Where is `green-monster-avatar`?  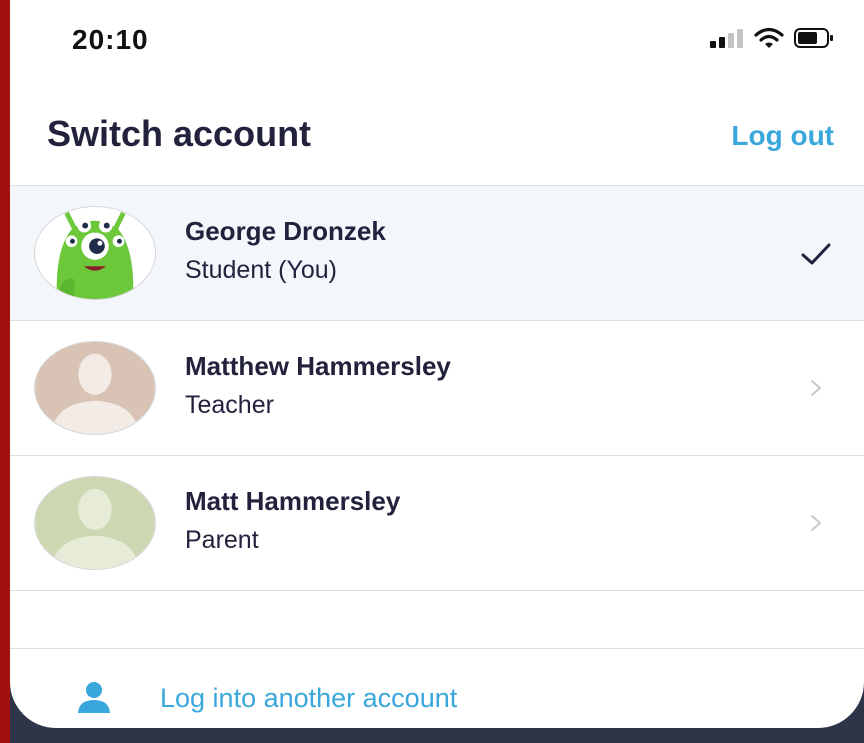 green-monster-avatar is located at coordinates (95, 253).